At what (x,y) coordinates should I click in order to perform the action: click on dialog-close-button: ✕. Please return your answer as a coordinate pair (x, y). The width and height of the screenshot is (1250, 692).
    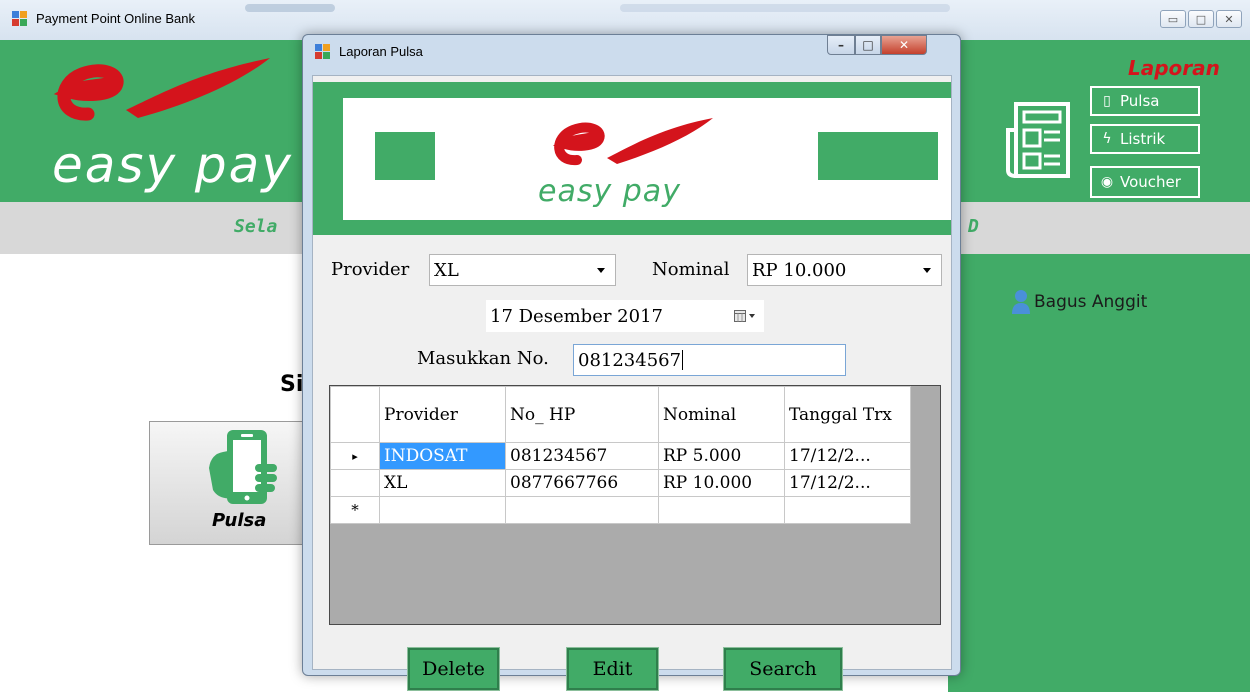
    Looking at the image, I should click on (904, 45).